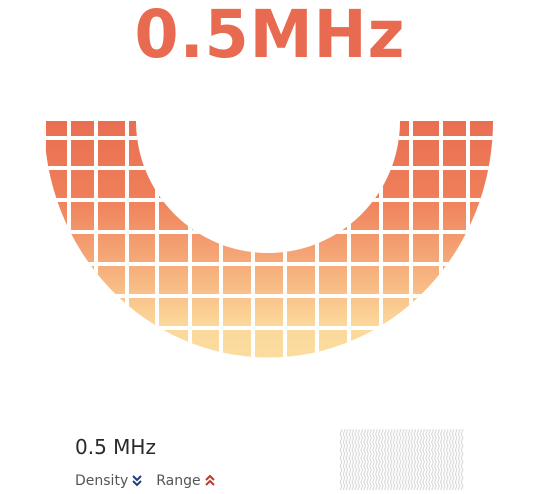  What do you see at coordinates (178, 481) in the screenshot?
I see `legend-range-label: Range` at bounding box center [178, 481].